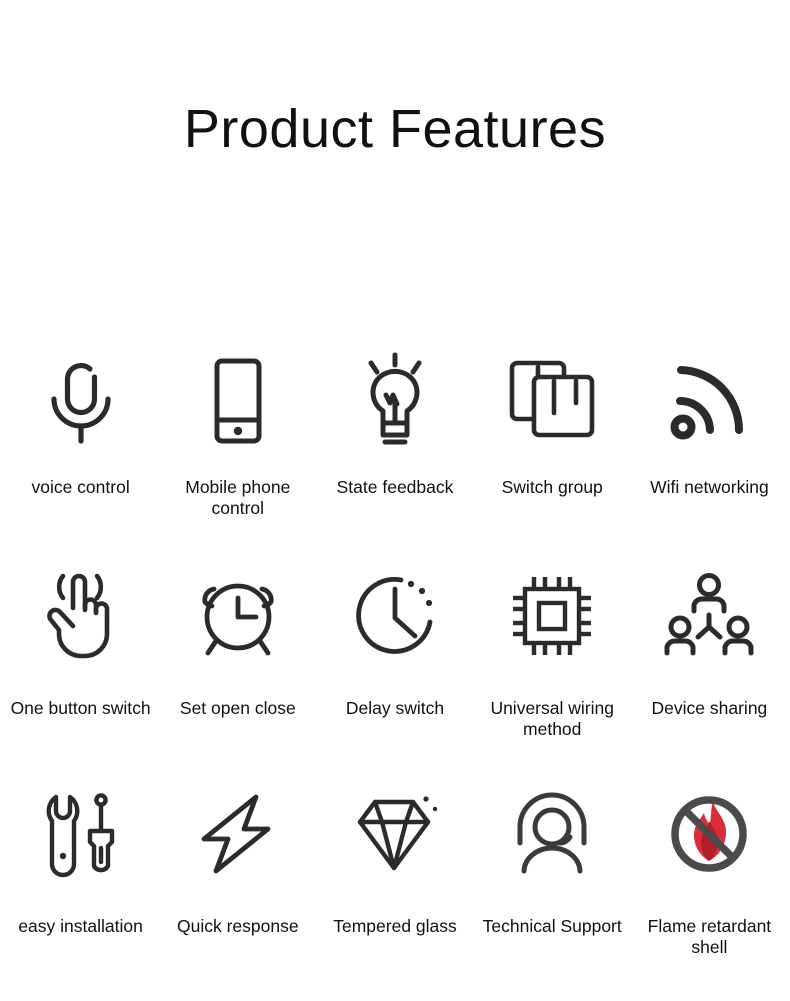 The width and height of the screenshot is (790, 1001). What do you see at coordinates (709, 708) in the screenshot?
I see `feature-label: Device sharing` at bounding box center [709, 708].